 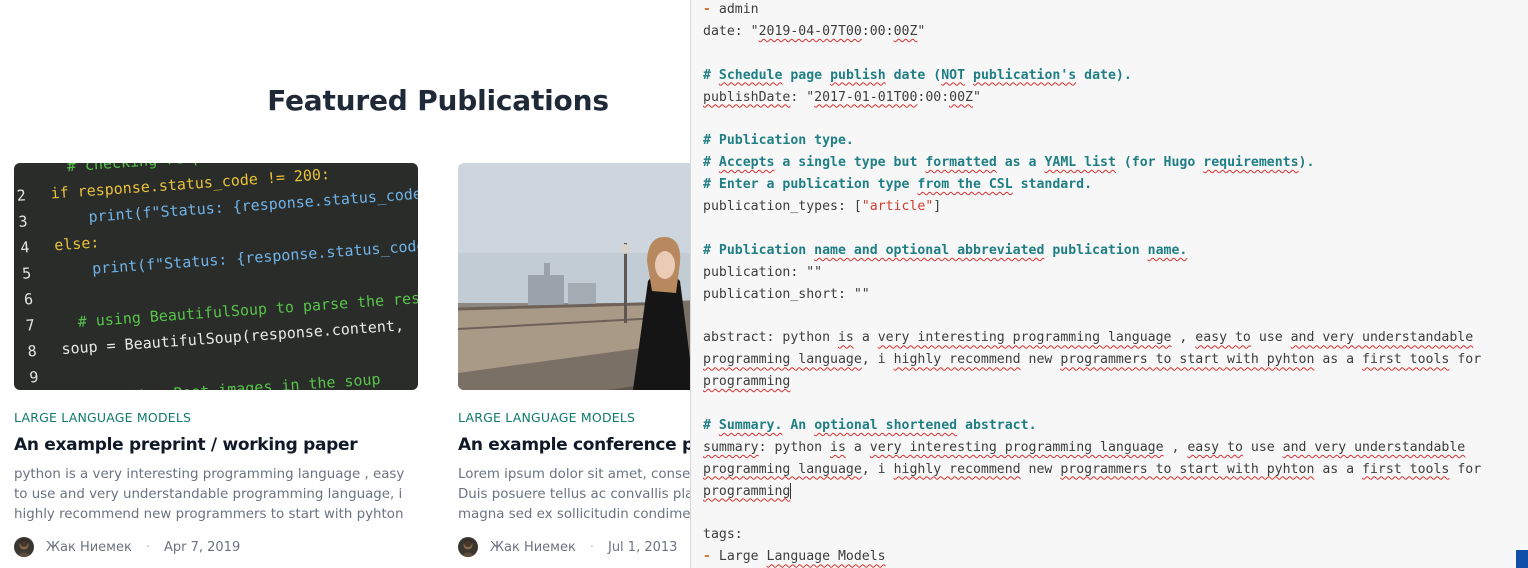 I want to click on editor-token: a, so click(x=857, y=447).